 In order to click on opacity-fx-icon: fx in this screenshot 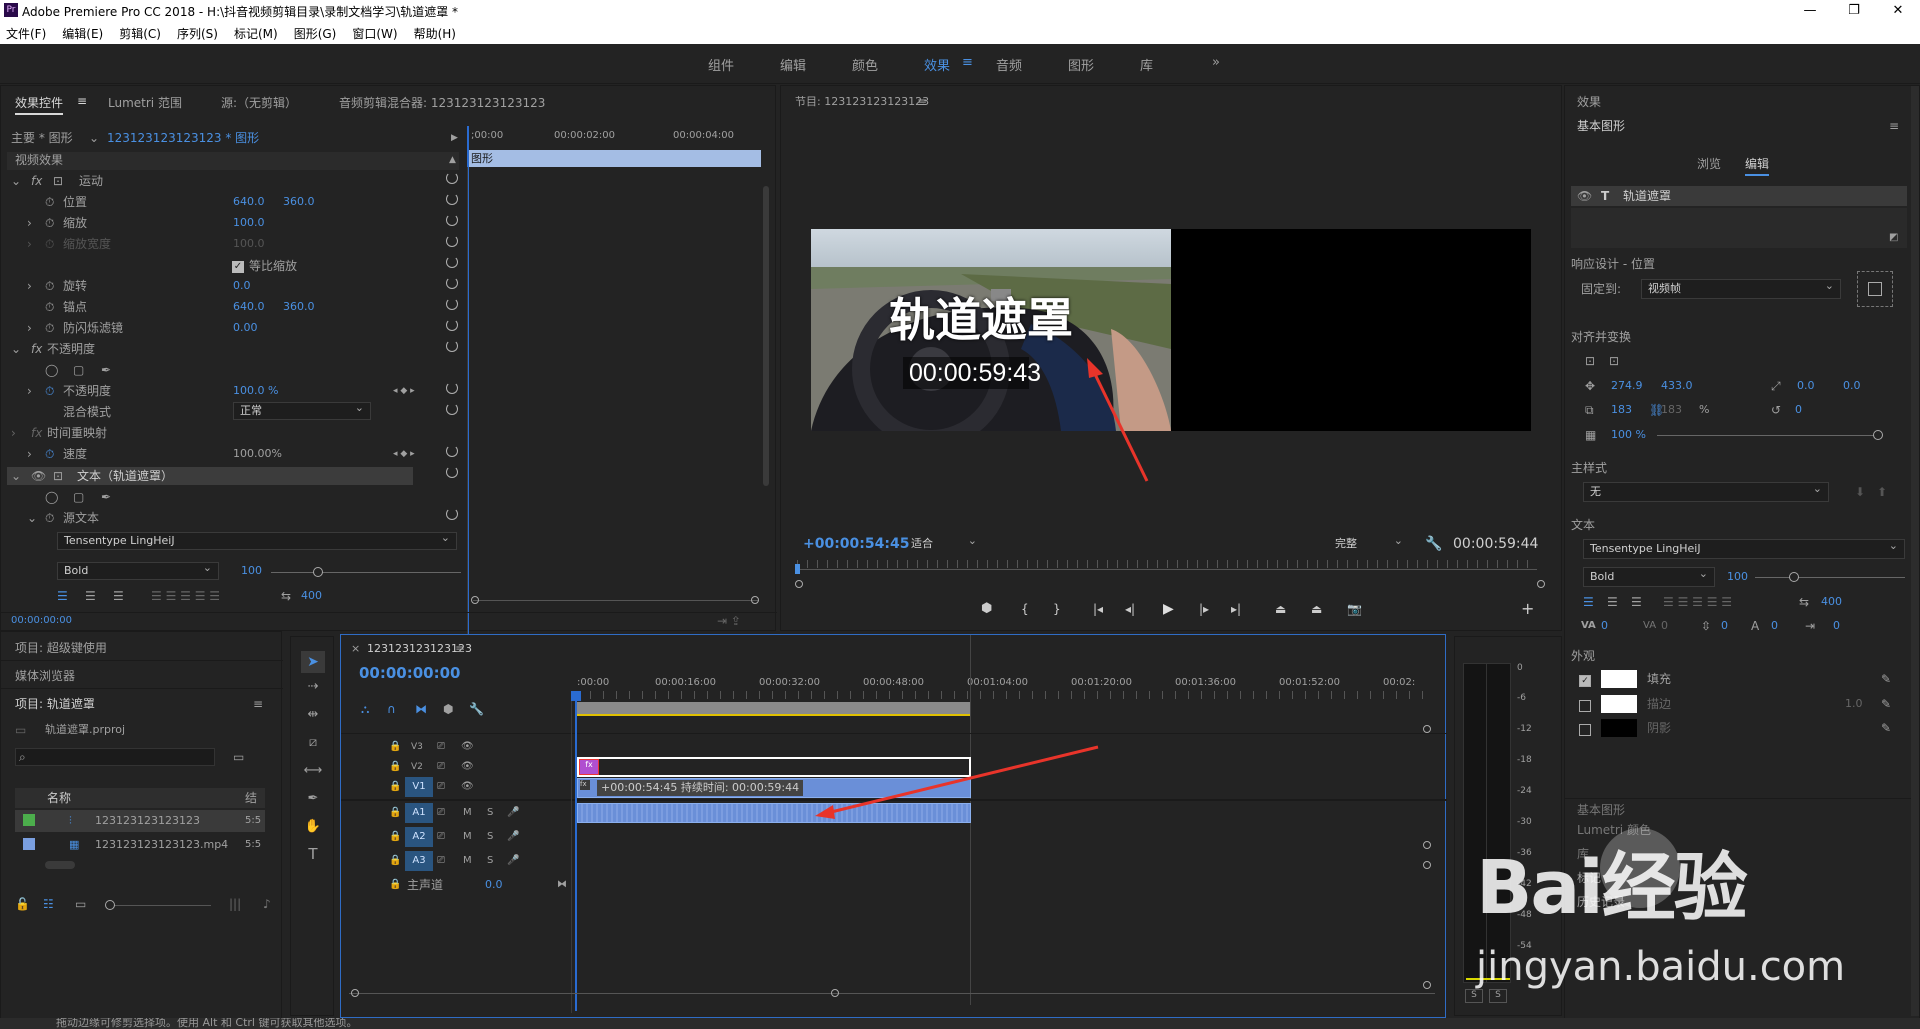, I will do `click(36, 349)`.